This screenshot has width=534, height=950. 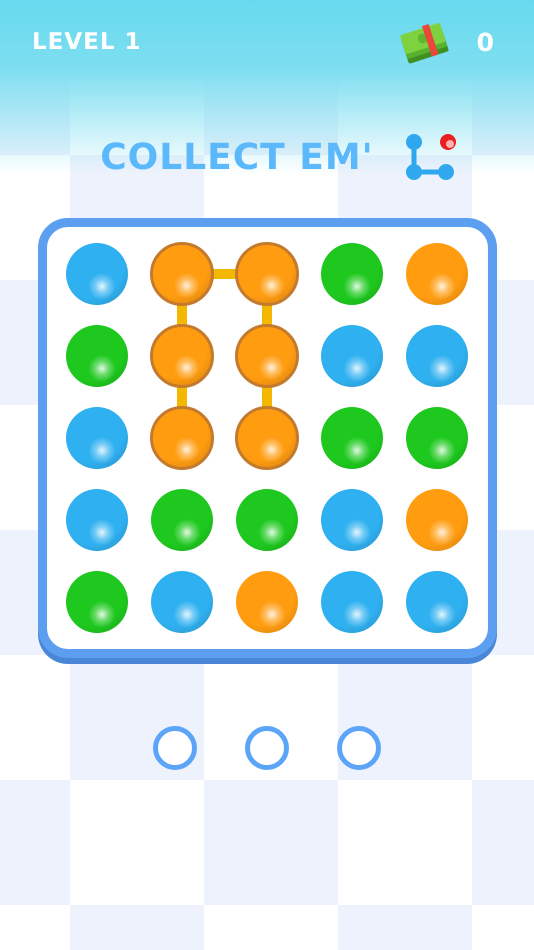 I want to click on connected-dots-icon, so click(x=431, y=157).